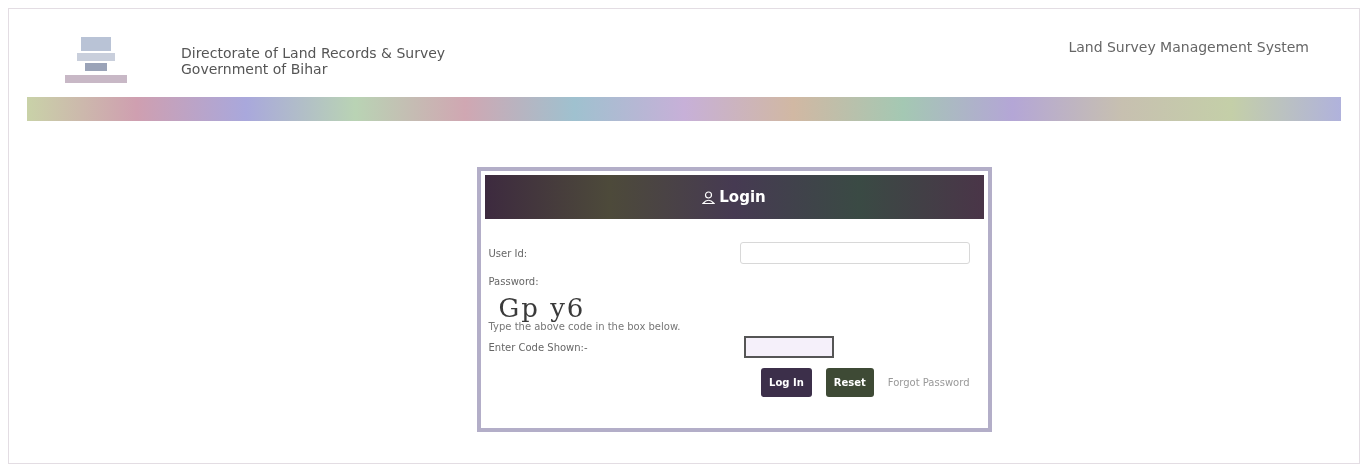 The height and width of the screenshot is (474, 1368). I want to click on reset-button: Reset, so click(849, 382).